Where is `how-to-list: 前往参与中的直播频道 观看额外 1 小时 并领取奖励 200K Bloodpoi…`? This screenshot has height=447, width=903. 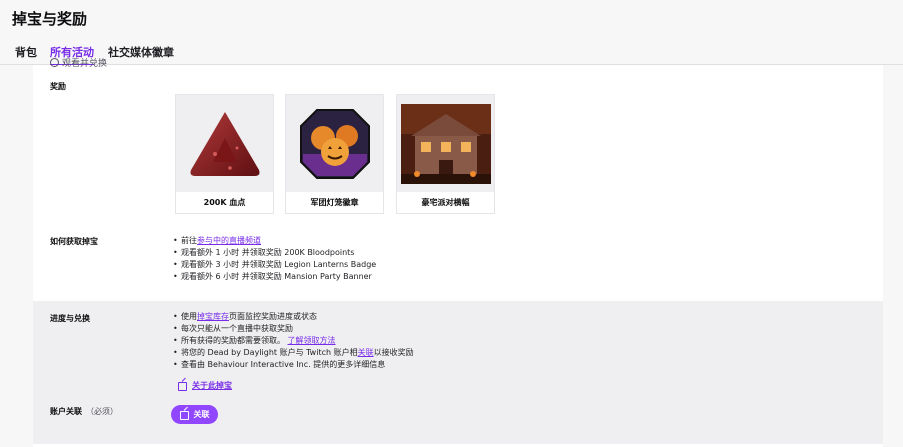
how-to-list: 前往参与中的直播频道 观看额外 1 小时 并领取奖励 200K Bloodpoi… is located at coordinates (274, 259).